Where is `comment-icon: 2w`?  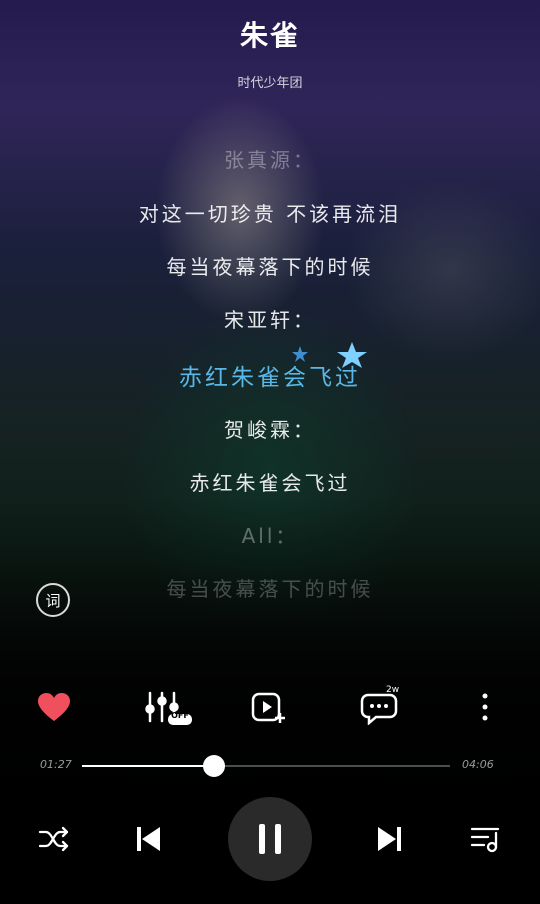
comment-icon: 2w is located at coordinates (380, 707).